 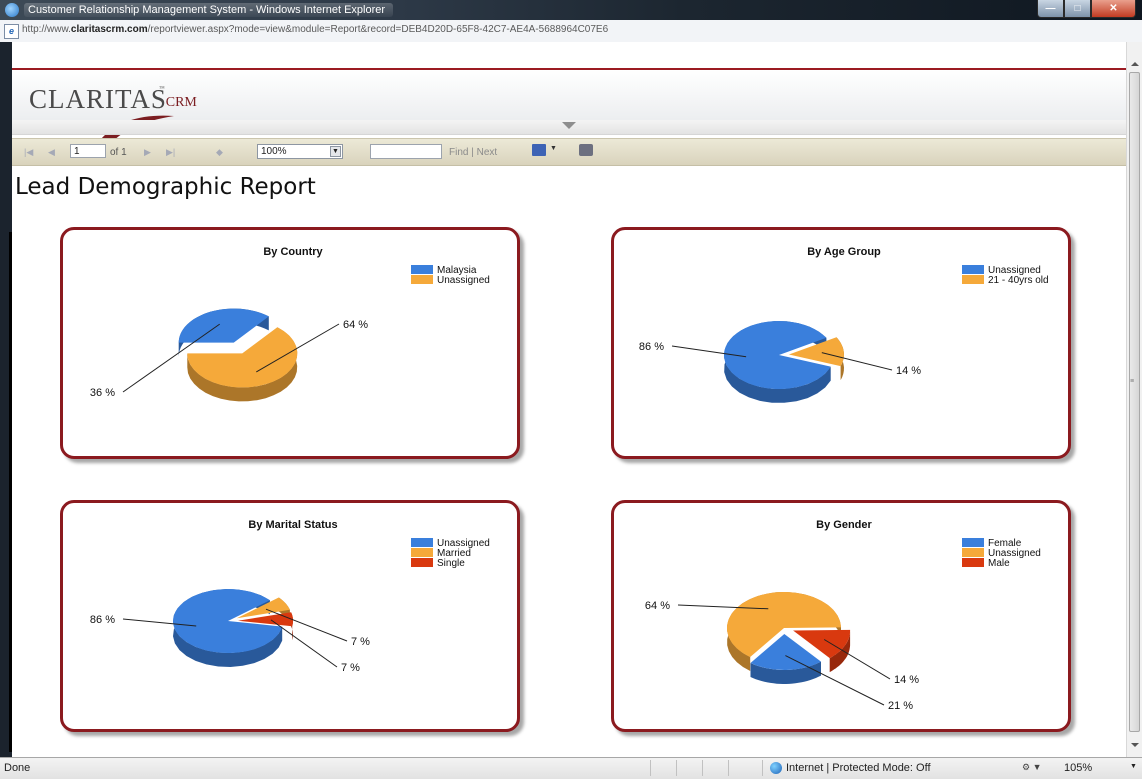 I want to click on logo-tm: ™, so click(x=162, y=89).